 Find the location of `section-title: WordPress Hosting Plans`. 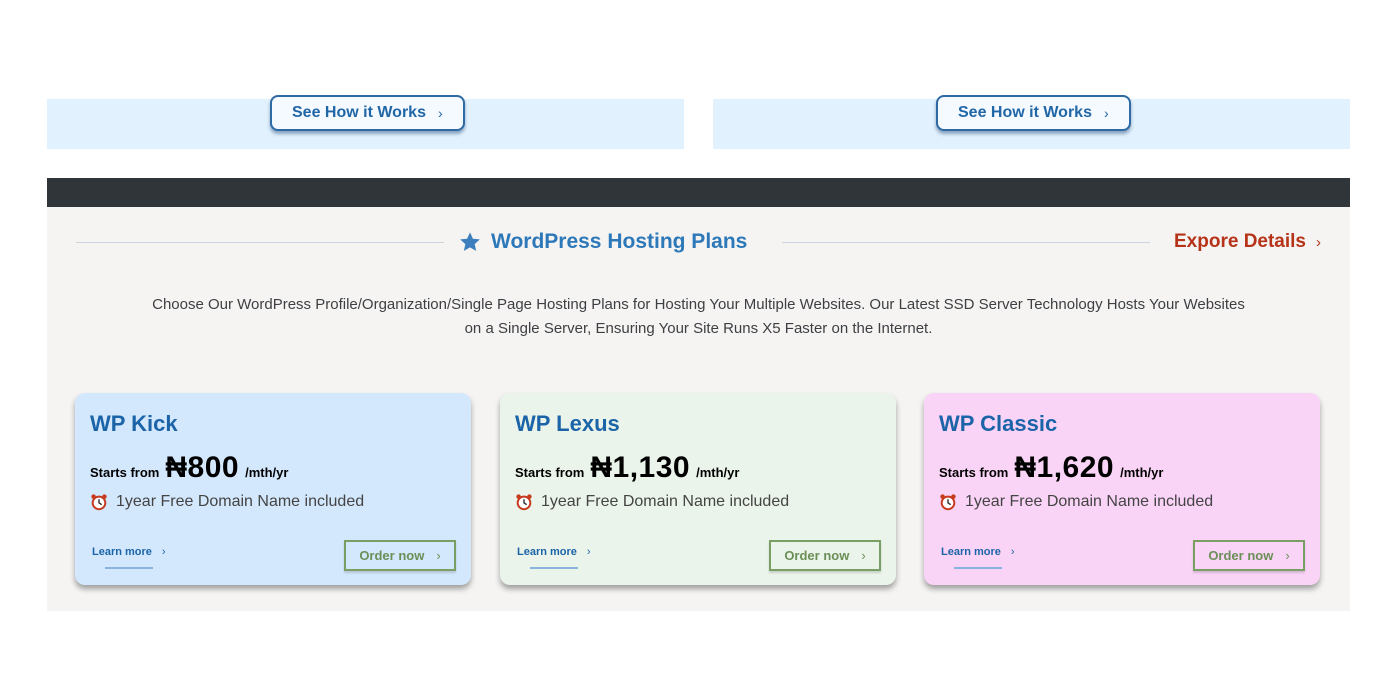

section-title: WordPress Hosting Plans is located at coordinates (603, 242).